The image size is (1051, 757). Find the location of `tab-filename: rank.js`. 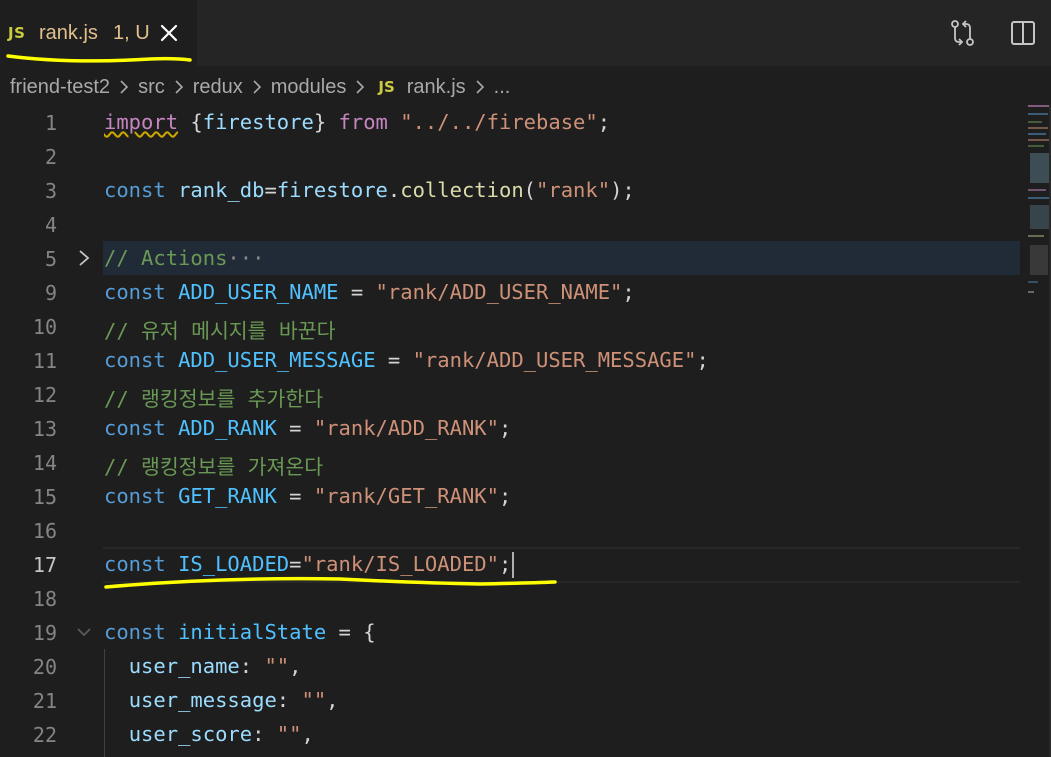

tab-filename: rank.js is located at coordinates (68, 33).